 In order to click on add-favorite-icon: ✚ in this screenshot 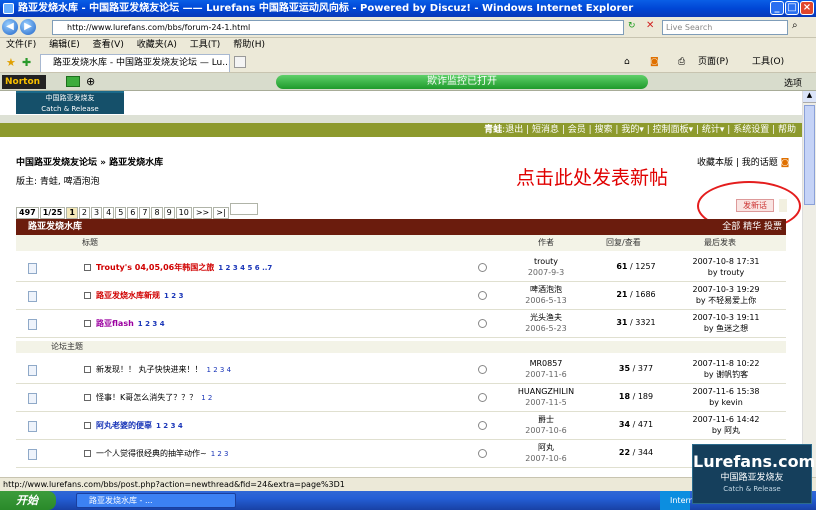, I will do `click(26, 62)`.